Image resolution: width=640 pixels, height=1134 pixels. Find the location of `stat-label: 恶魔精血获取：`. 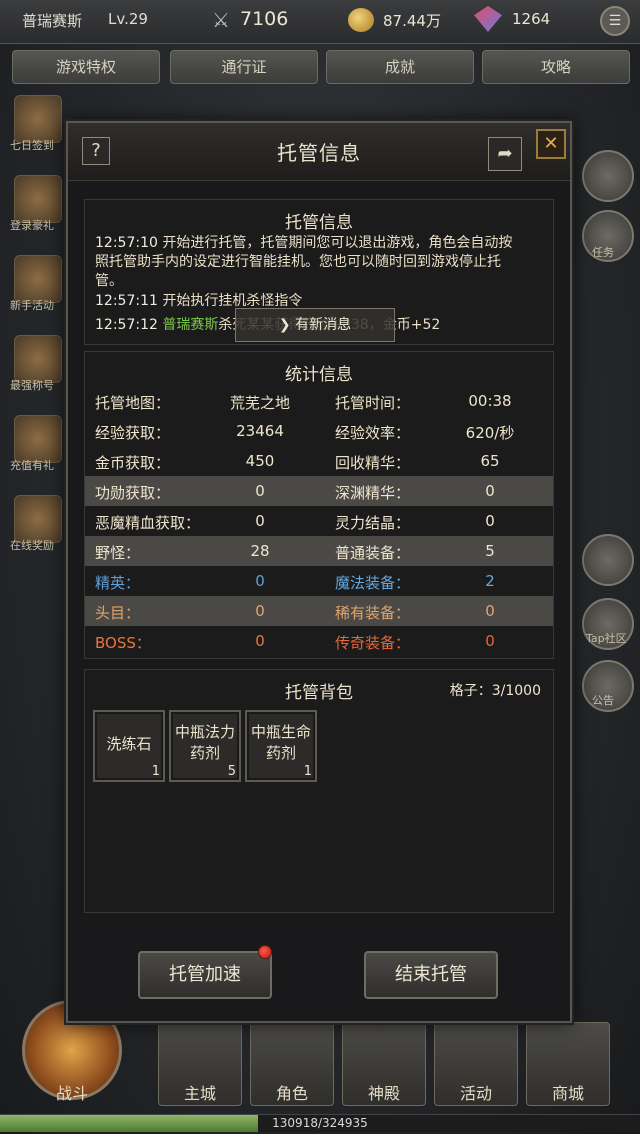

stat-label: 恶魔精血获取： is located at coordinates (148, 523).